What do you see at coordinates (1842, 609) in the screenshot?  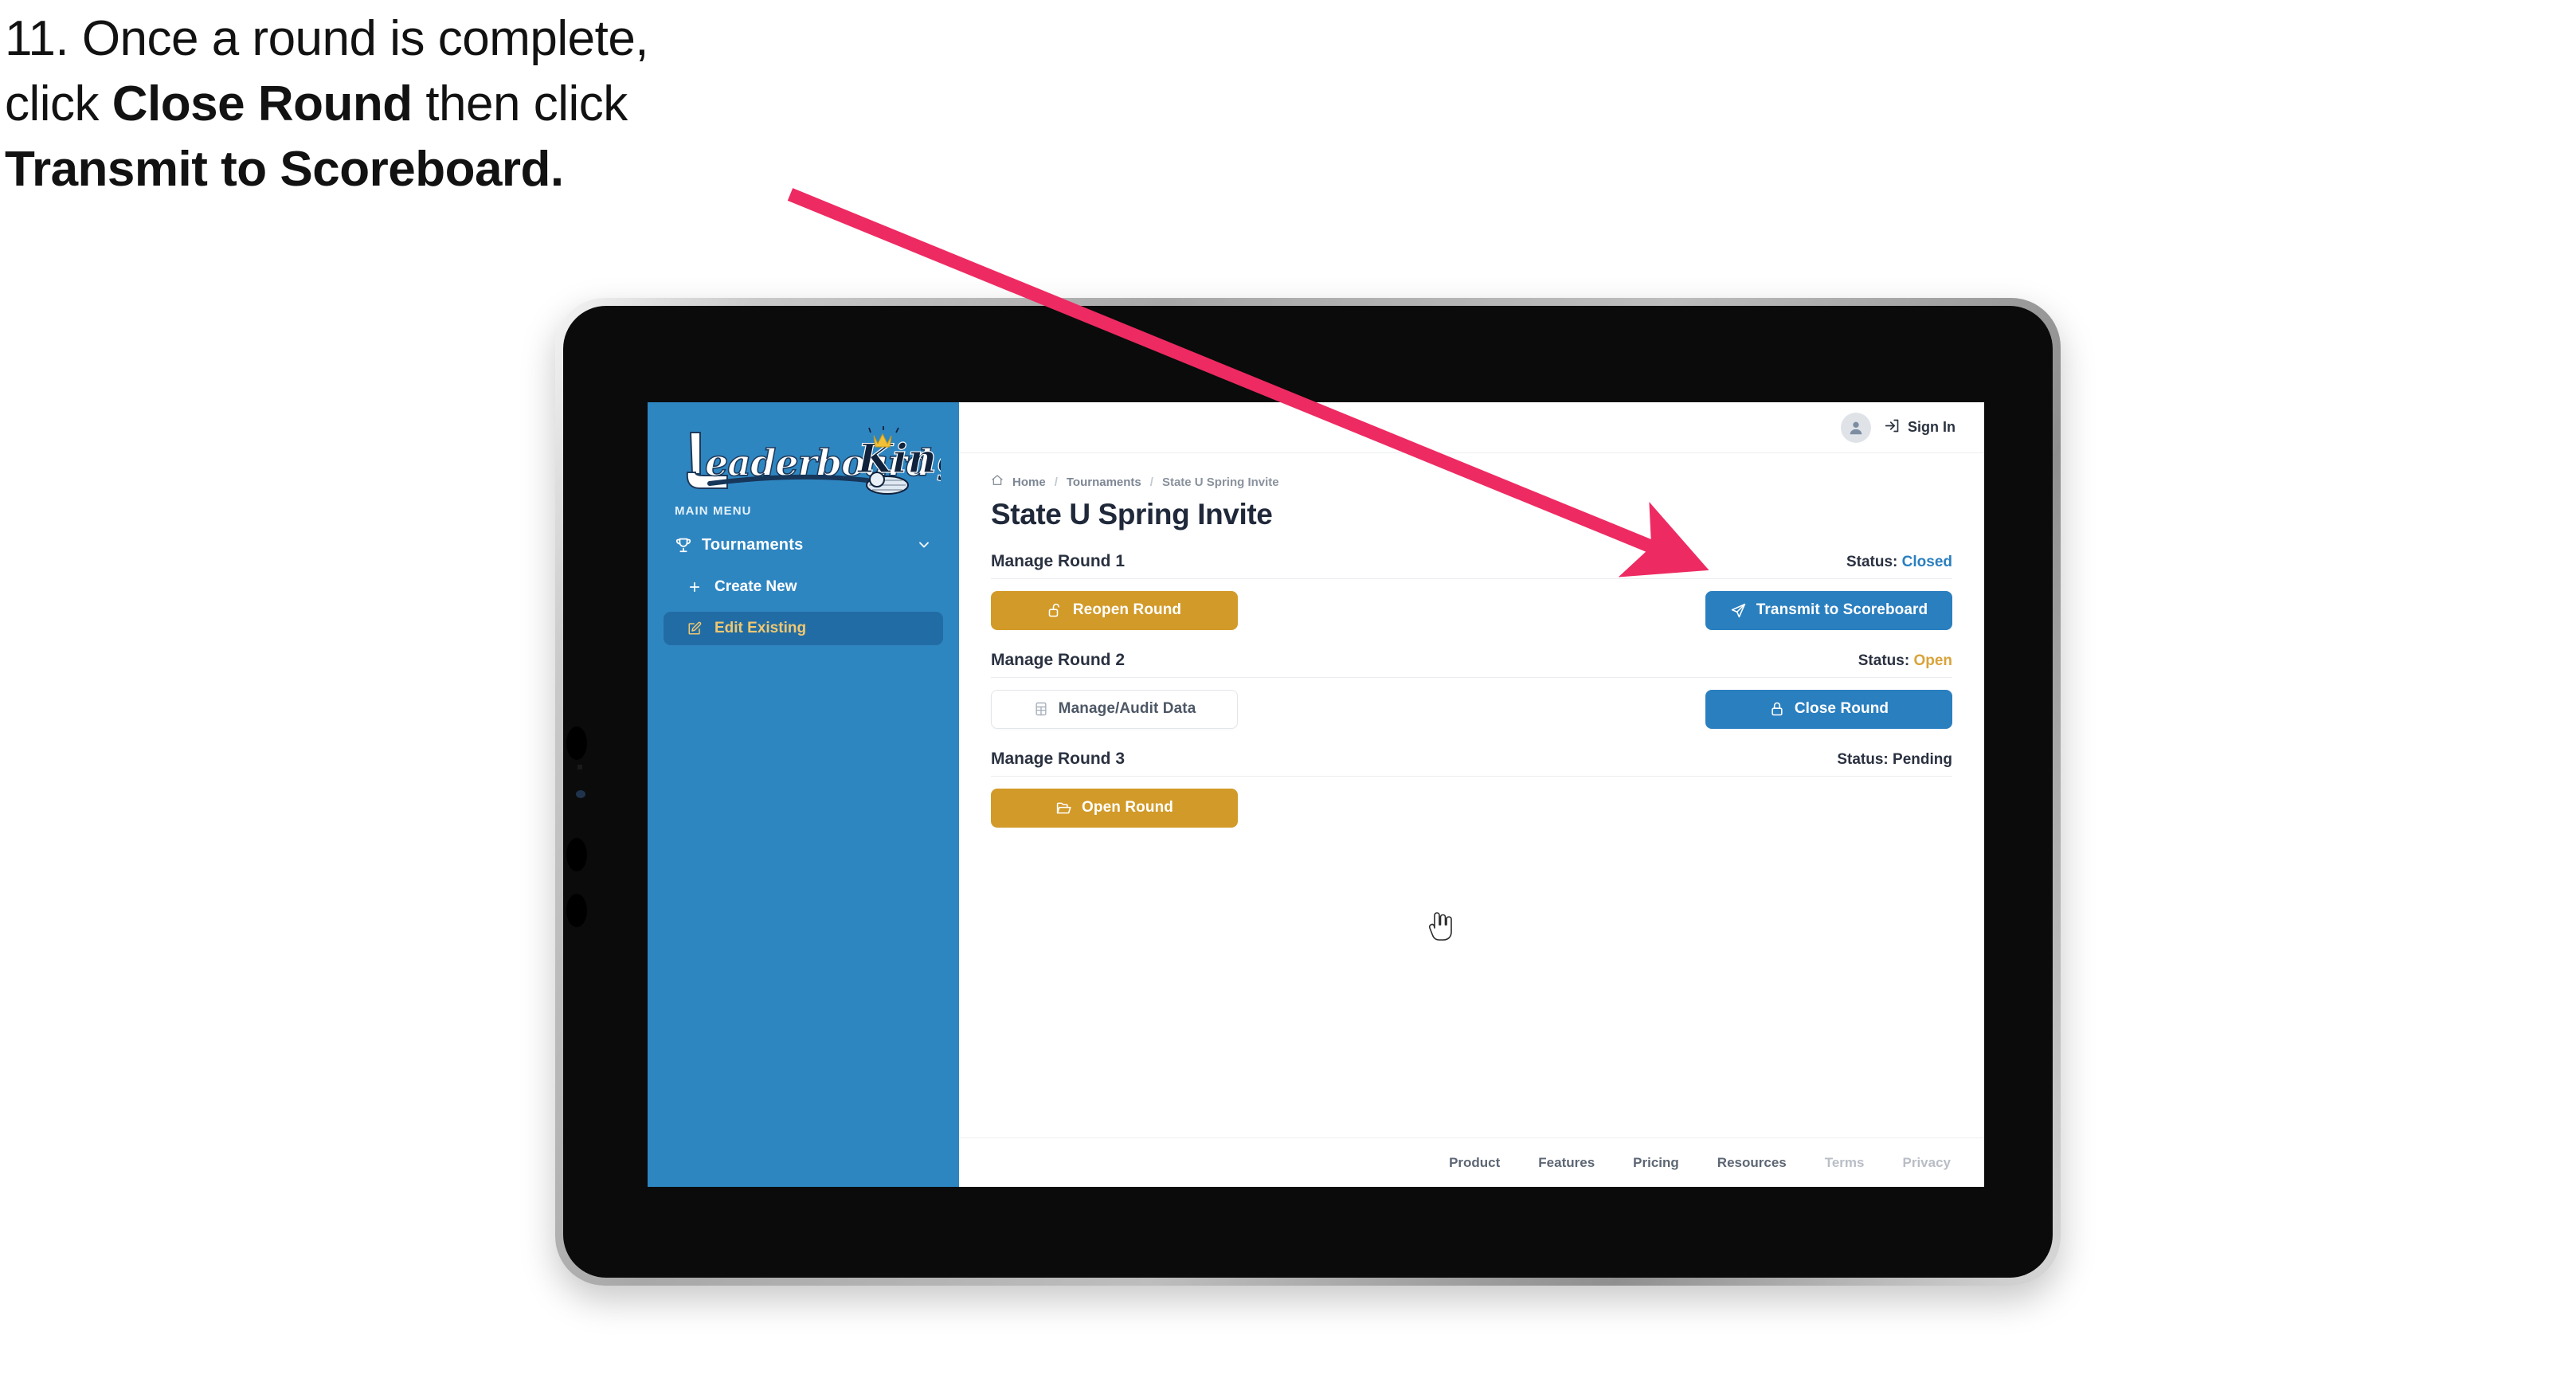 I see `transmit-to-scoreboard-label: Transmit to Scoreboard` at bounding box center [1842, 609].